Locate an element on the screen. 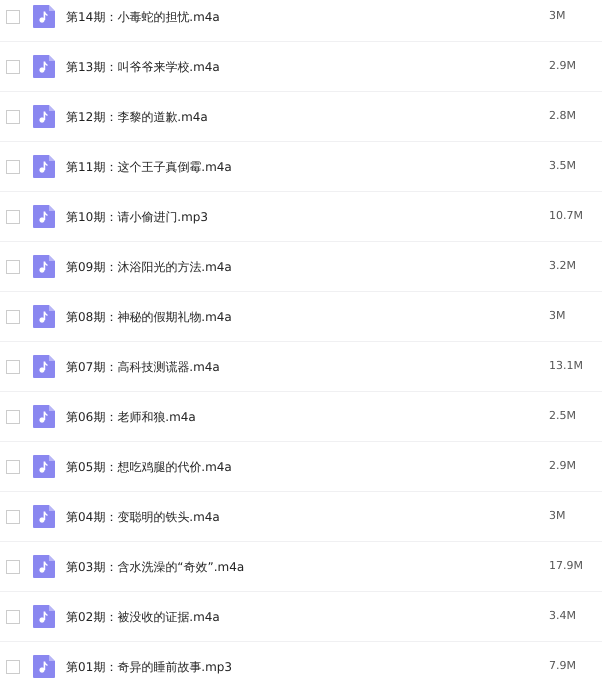 This screenshot has width=602, height=691. file-name: 第04期：变聪明的铁头.m4a is located at coordinates (143, 517).